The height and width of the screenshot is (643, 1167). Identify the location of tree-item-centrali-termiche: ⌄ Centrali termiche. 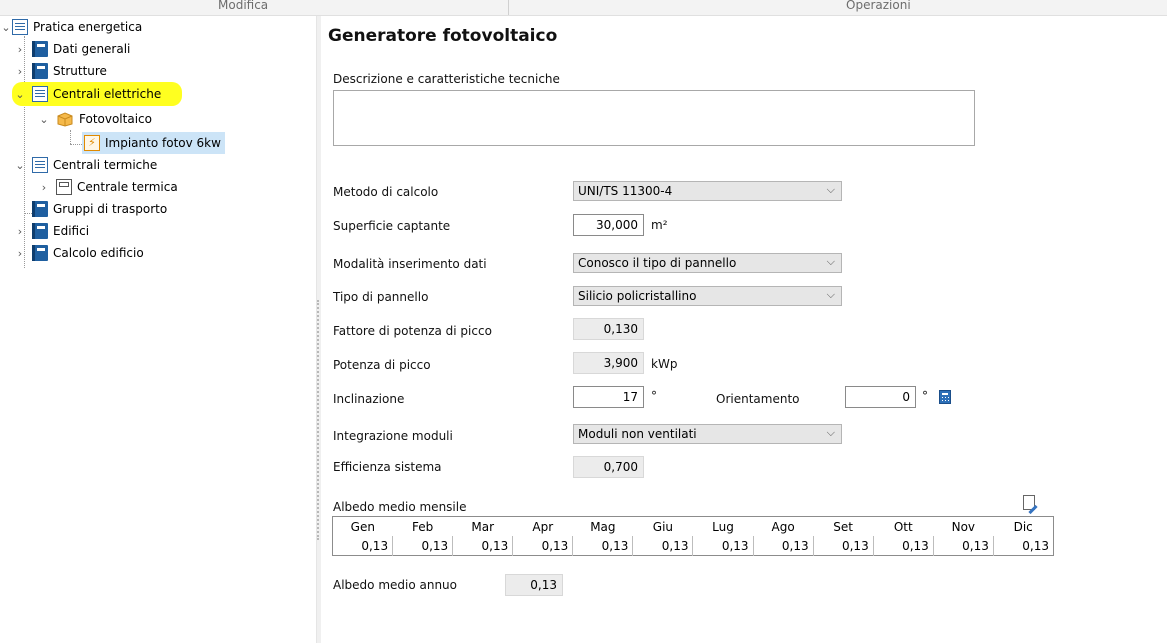
(85, 165).